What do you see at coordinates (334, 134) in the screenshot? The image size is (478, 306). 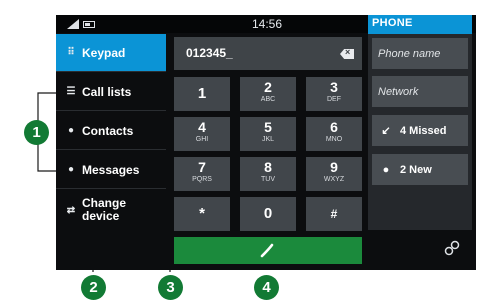 I see `key-6: 6 MNO` at bounding box center [334, 134].